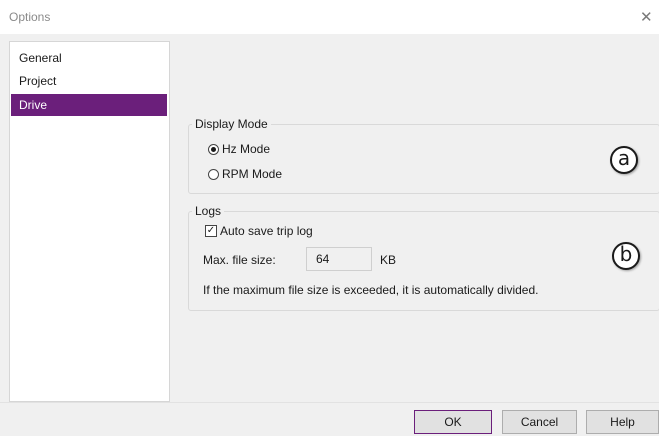 This screenshot has width=659, height=436. I want to click on auto-save-label: Auto save trip log, so click(266, 231).